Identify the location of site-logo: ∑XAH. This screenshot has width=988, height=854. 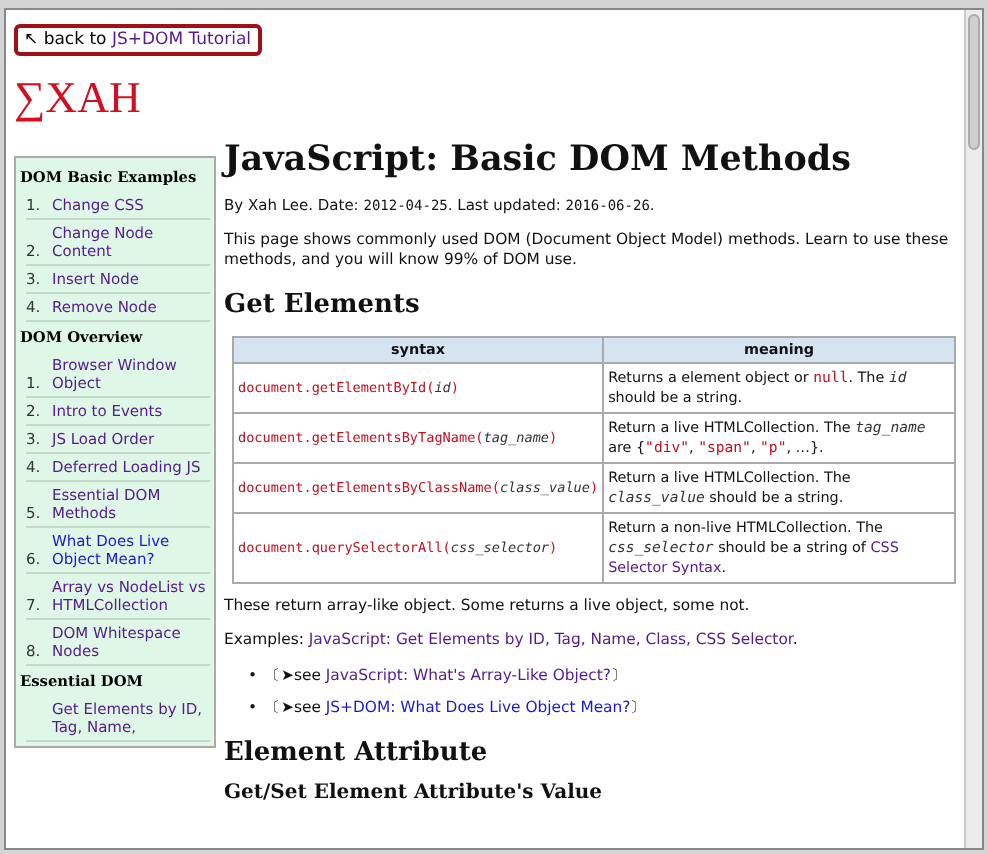
(77, 98).